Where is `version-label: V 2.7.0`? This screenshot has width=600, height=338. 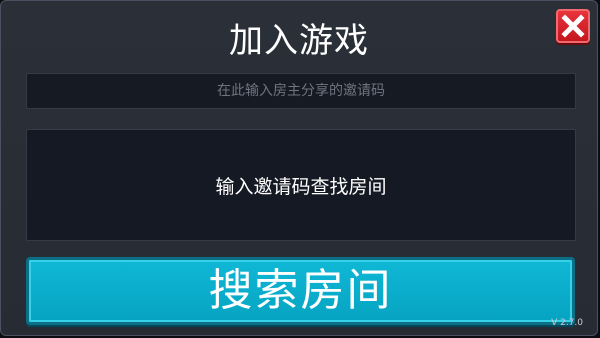 version-label: V 2.7.0 is located at coordinates (567, 323).